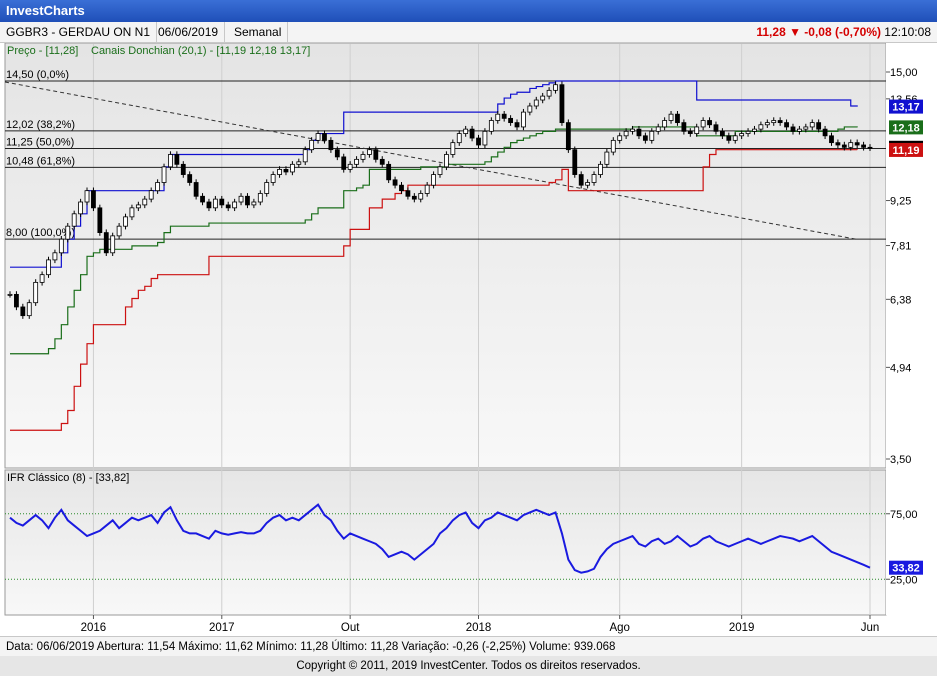  I want to click on date-label: 06/06/2019, so click(189, 32).